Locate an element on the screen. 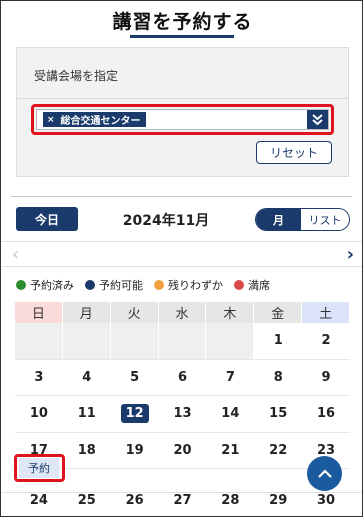  legend-item: 満席 is located at coordinates (252, 285).